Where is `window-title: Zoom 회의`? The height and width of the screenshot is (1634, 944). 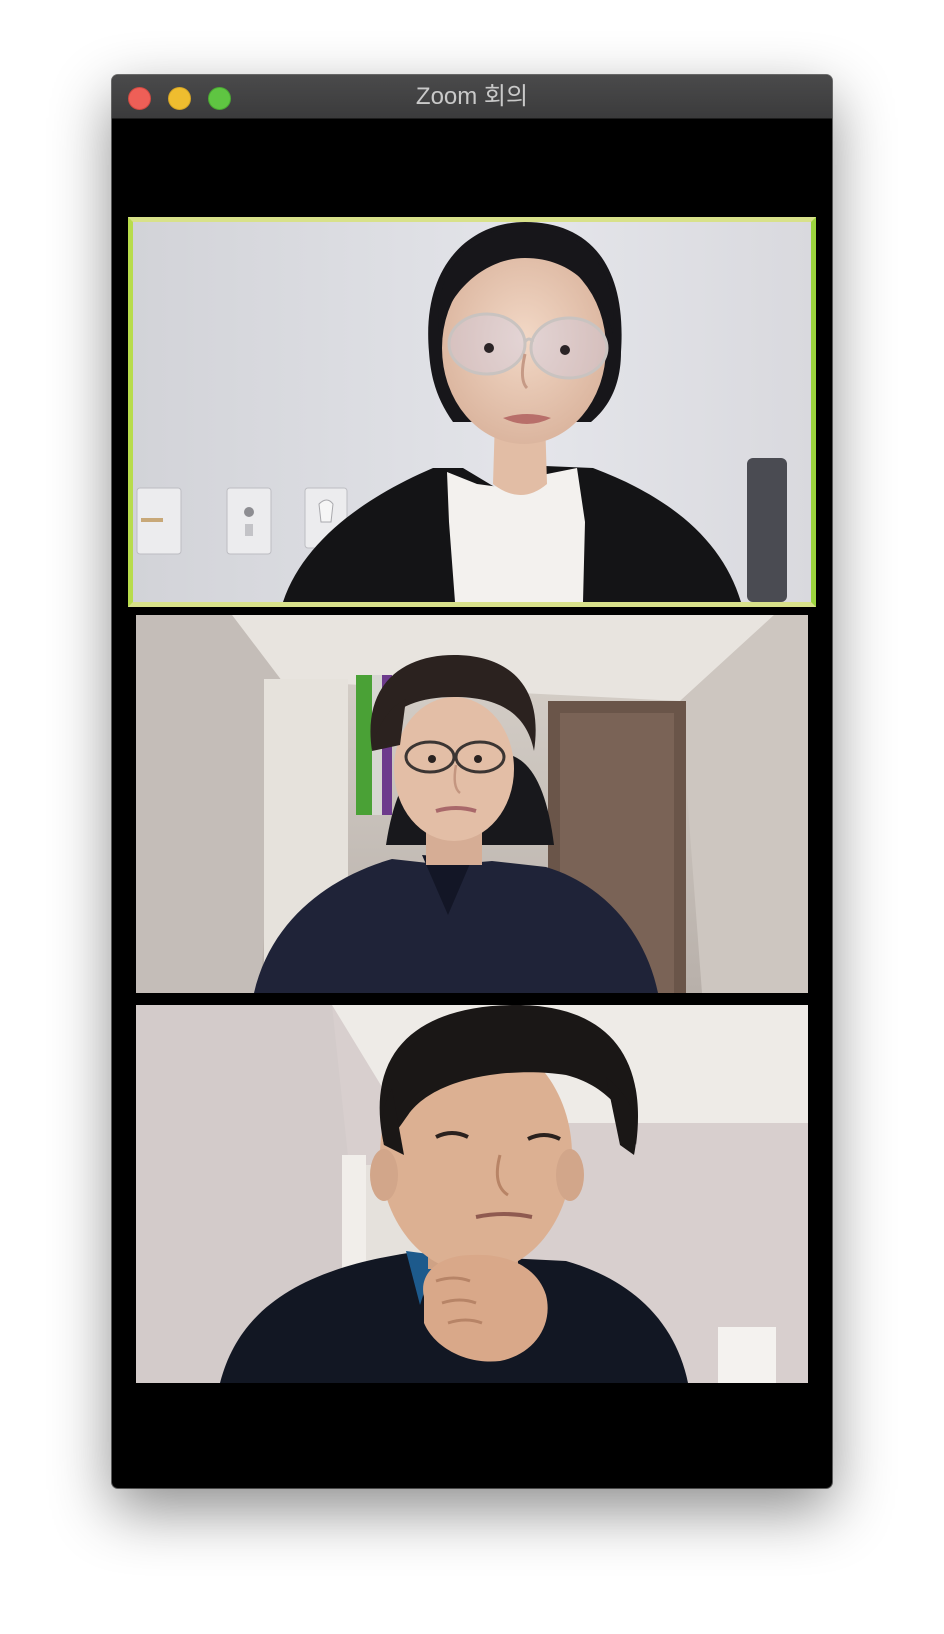 window-title: Zoom 회의 is located at coordinates (472, 96).